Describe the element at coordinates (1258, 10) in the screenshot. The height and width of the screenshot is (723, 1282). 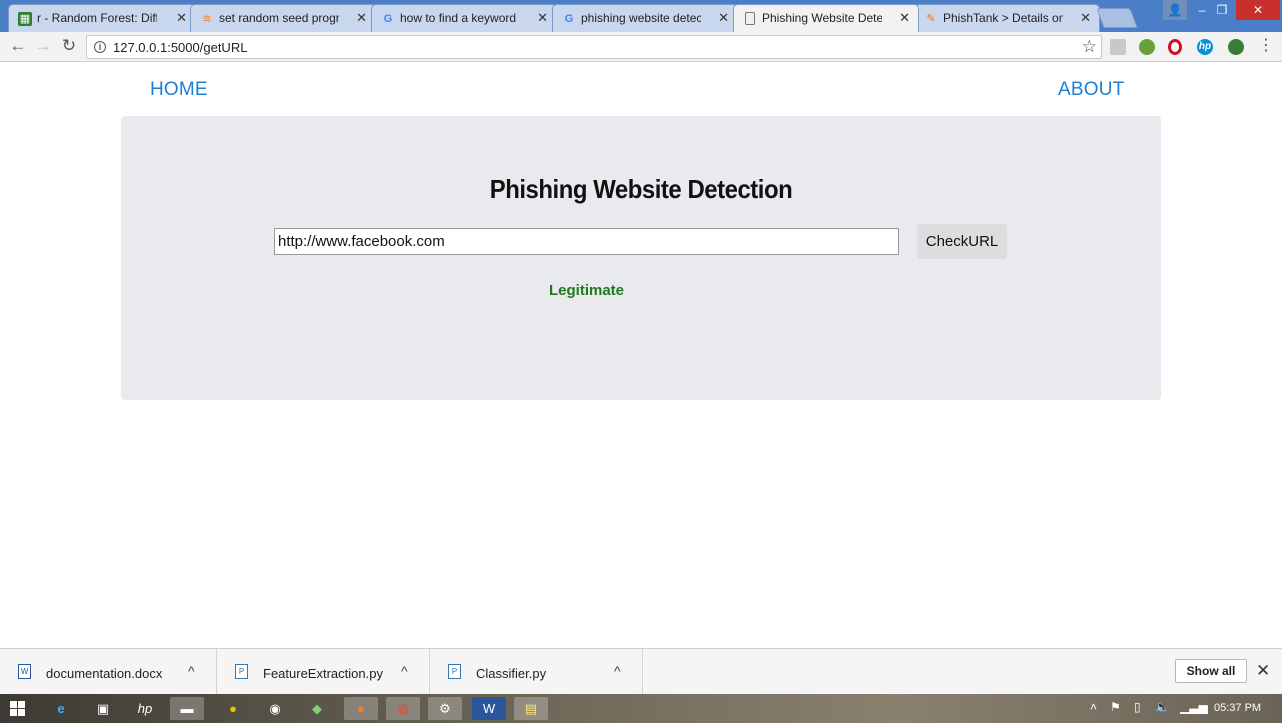
I see `window-close-icon: ✕` at that location.